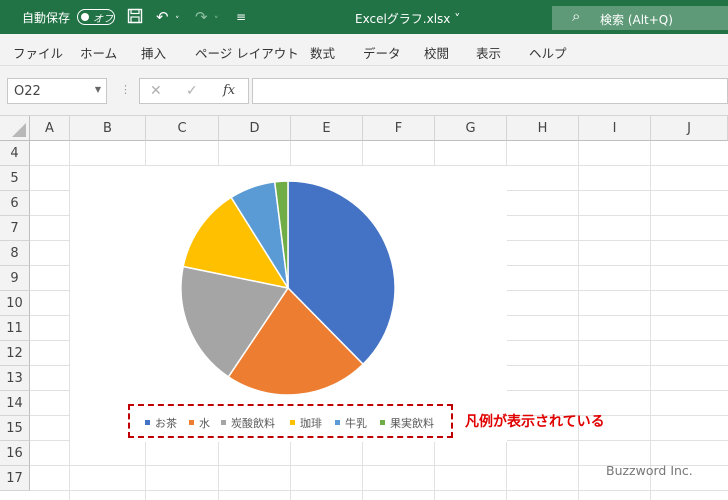  I want to click on undo-icon: ↶, so click(162, 17).